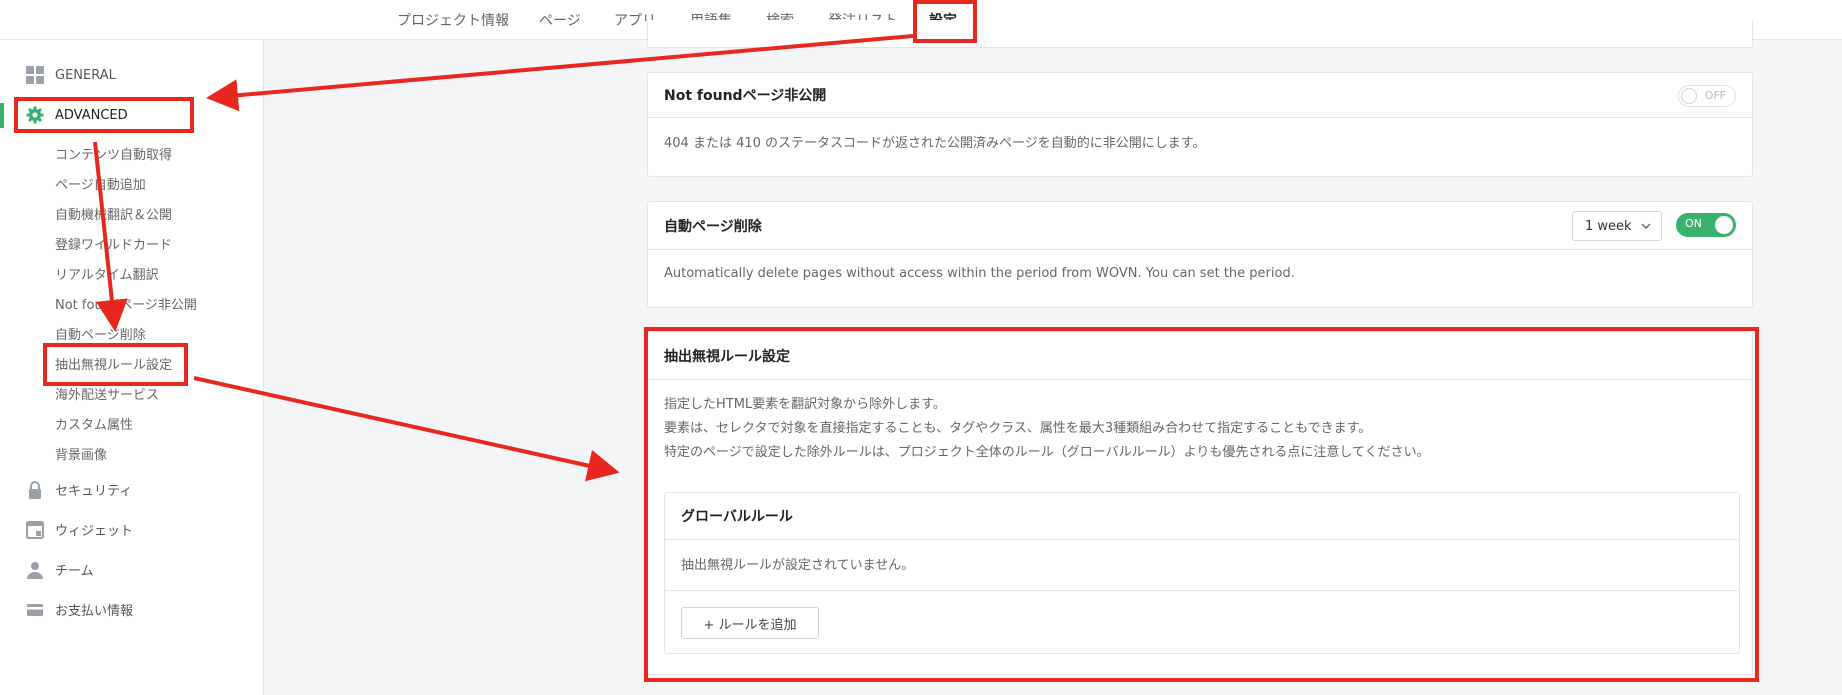  Describe the element at coordinates (35, 610) in the screenshot. I see `credit-card-icon` at that location.